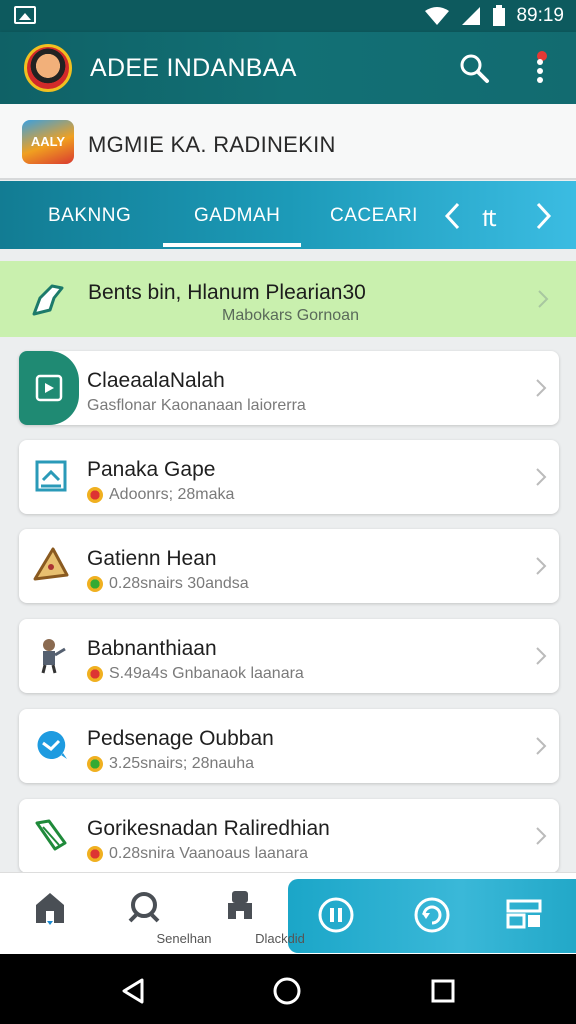 This screenshot has width=576, height=1024. I want to click on list-item-title: Babnanthiaan, so click(152, 648).